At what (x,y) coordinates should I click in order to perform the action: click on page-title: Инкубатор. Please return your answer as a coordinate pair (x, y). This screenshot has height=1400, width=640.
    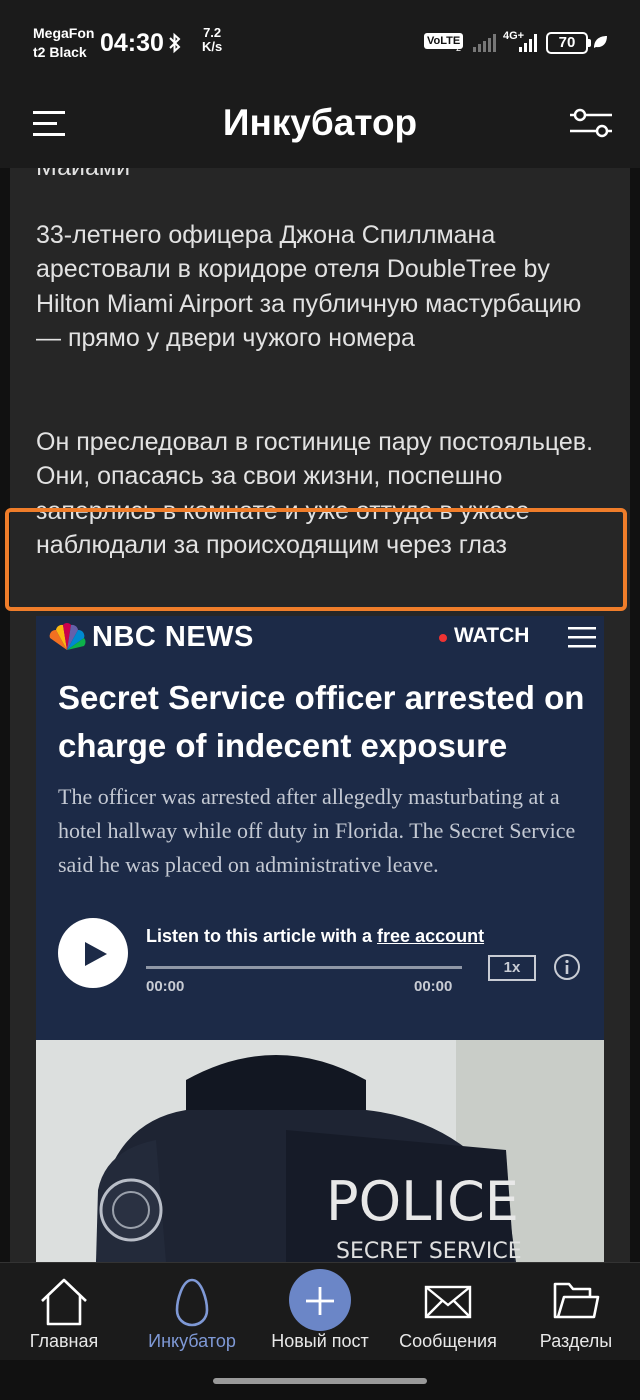
    Looking at the image, I should click on (320, 122).